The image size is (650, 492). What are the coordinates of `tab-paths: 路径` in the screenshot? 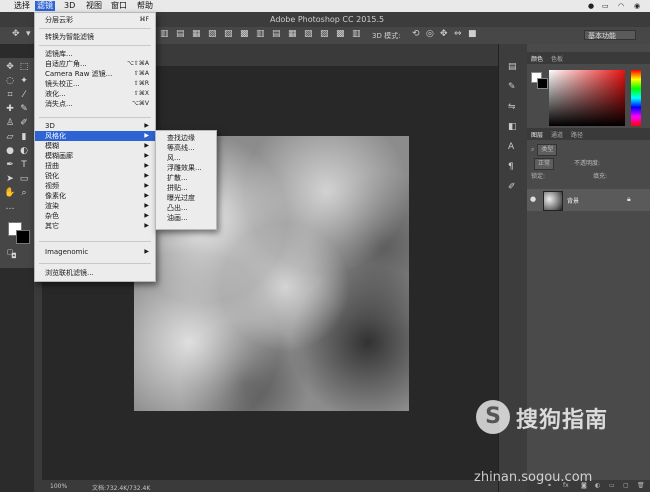 It's located at (577, 134).